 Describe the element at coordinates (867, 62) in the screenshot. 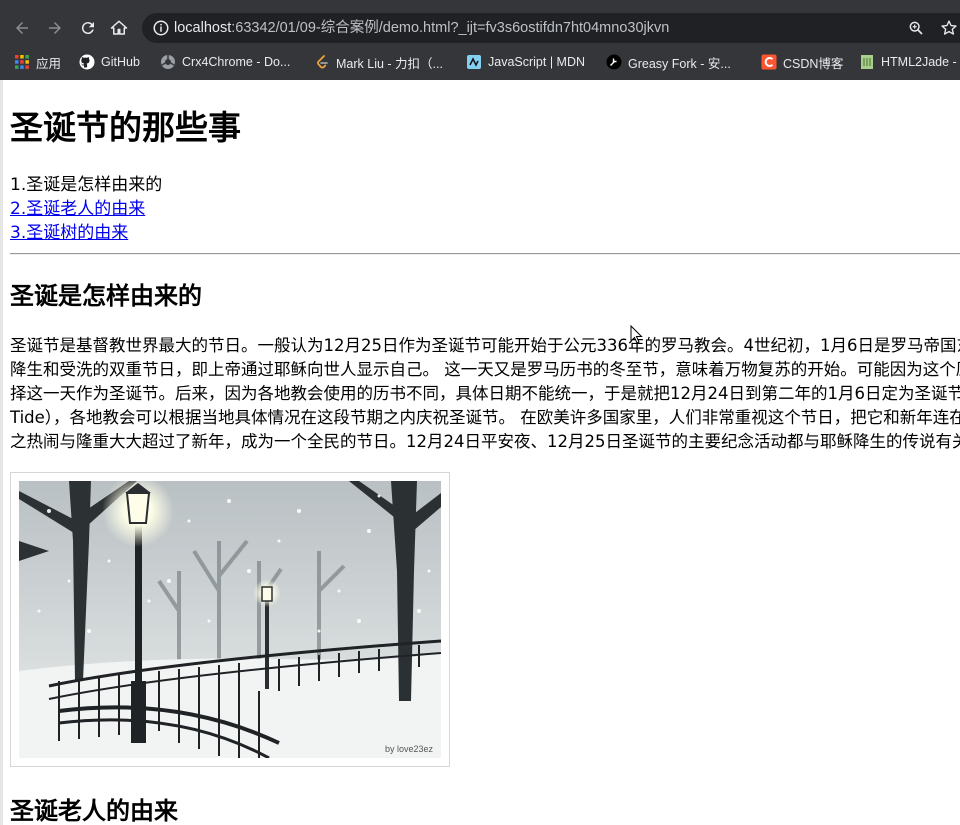

I see `html2jade-icon` at that location.